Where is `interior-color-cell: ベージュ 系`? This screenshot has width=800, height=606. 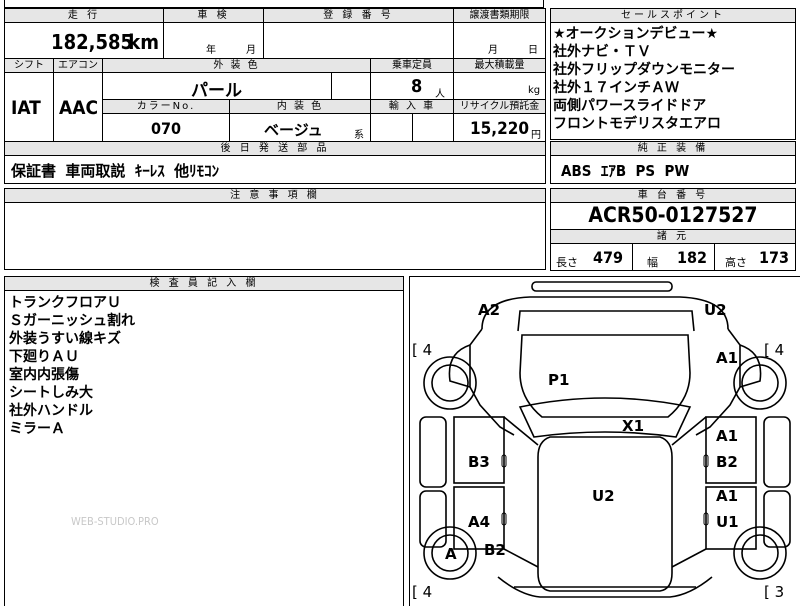 interior-color-cell: ベージュ 系 is located at coordinates (300, 127).